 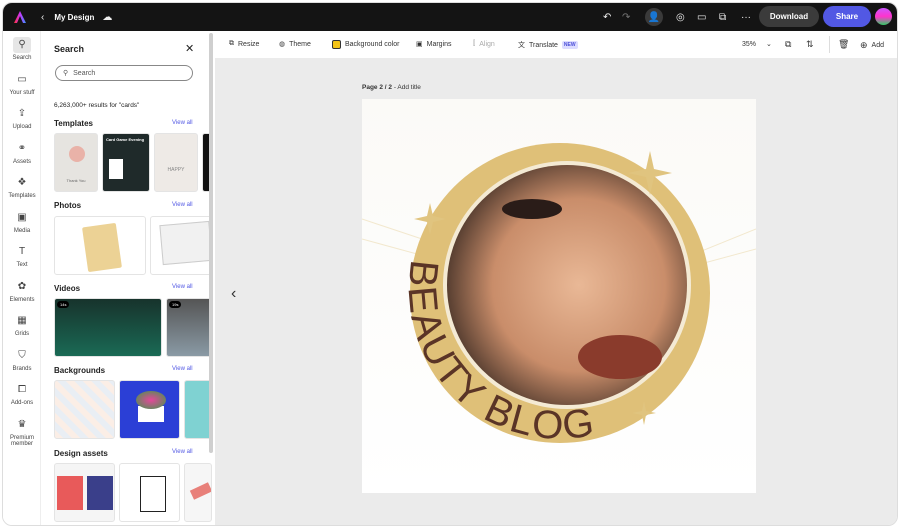 I want to click on comment-icon: ▭, so click(x=701, y=17).